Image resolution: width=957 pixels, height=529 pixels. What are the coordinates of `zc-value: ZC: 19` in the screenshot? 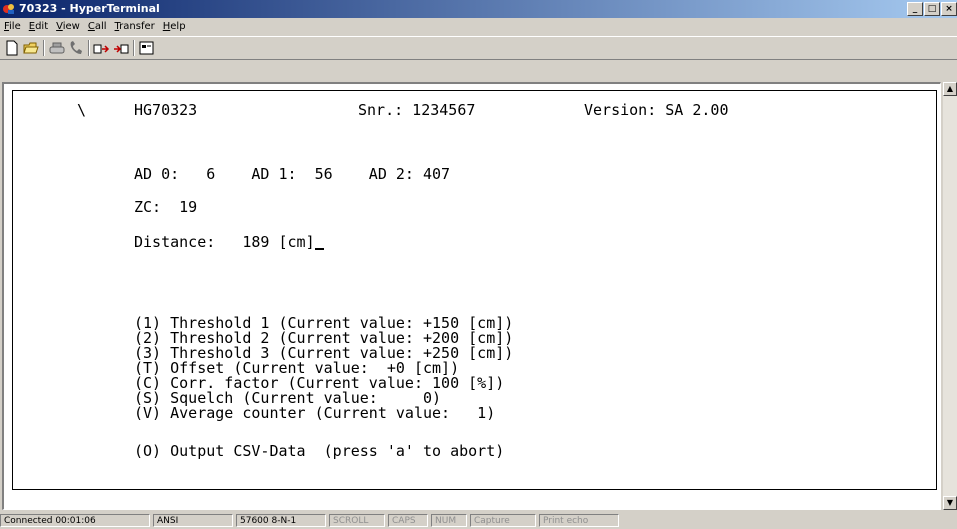 It's located at (166, 207).